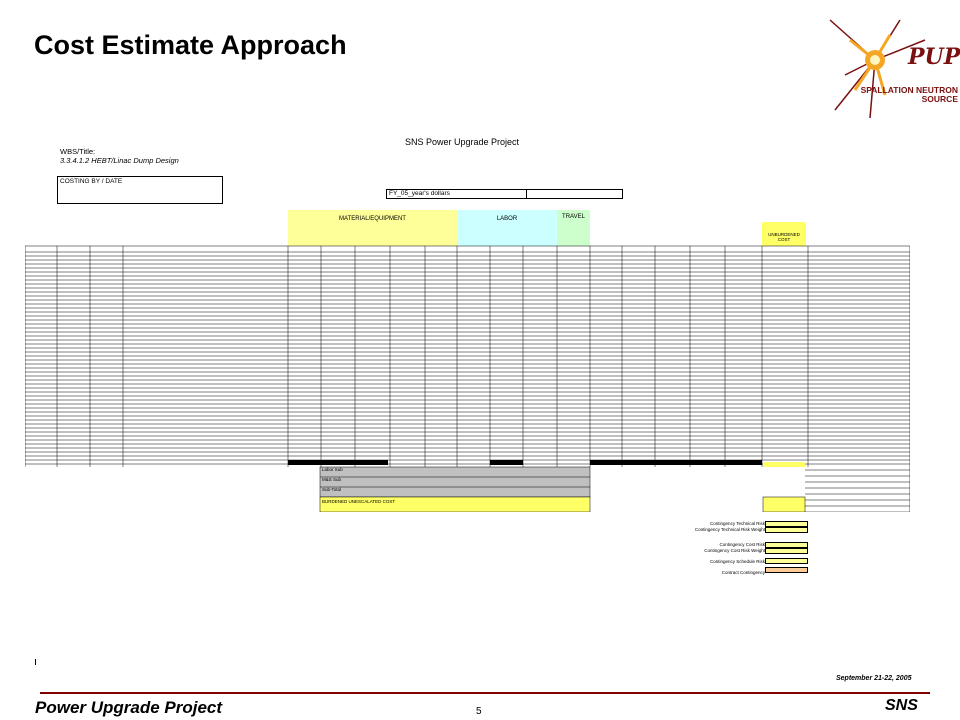 The image size is (960, 720). Describe the element at coordinates (874, 678) in the screenshot. I see `footer-date: September 21-22, 2005` at that location.